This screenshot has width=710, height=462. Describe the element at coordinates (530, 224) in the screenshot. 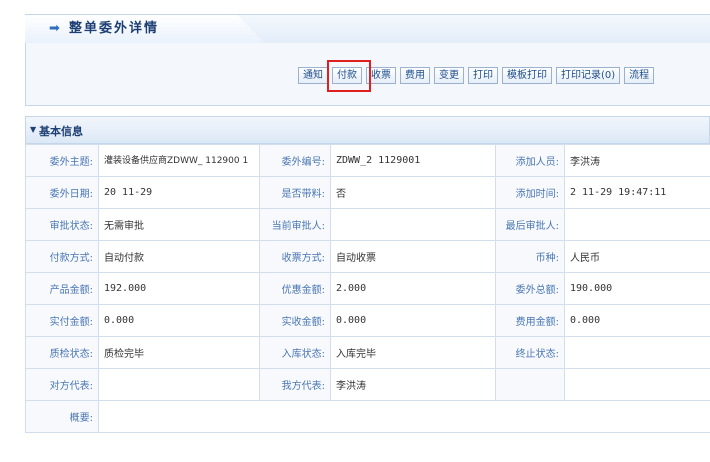

I see `last-approver-label: 最后审批人:` at that location.